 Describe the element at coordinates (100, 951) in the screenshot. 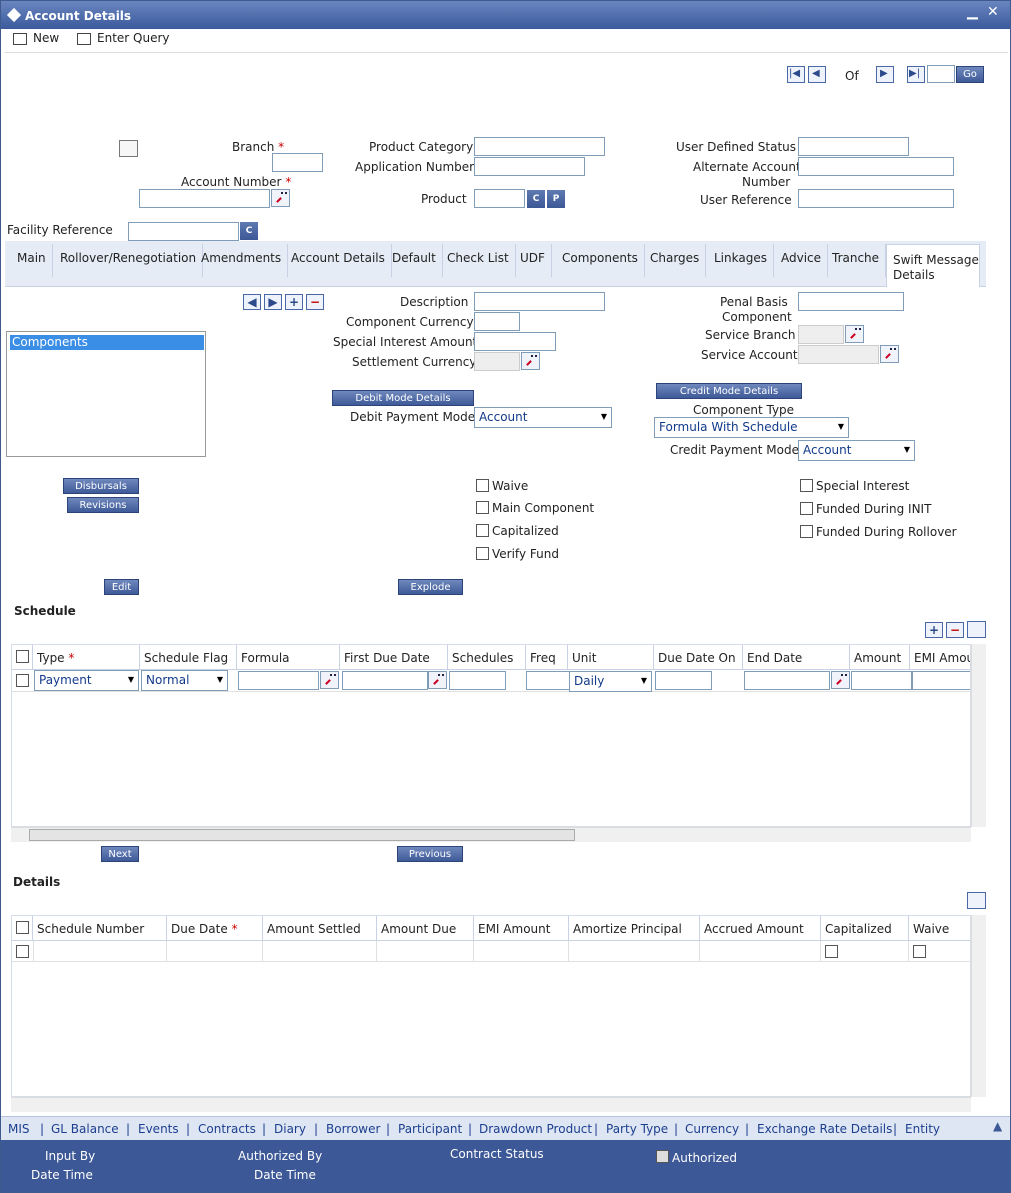

I see `details-cell-schedule-number` at that location.